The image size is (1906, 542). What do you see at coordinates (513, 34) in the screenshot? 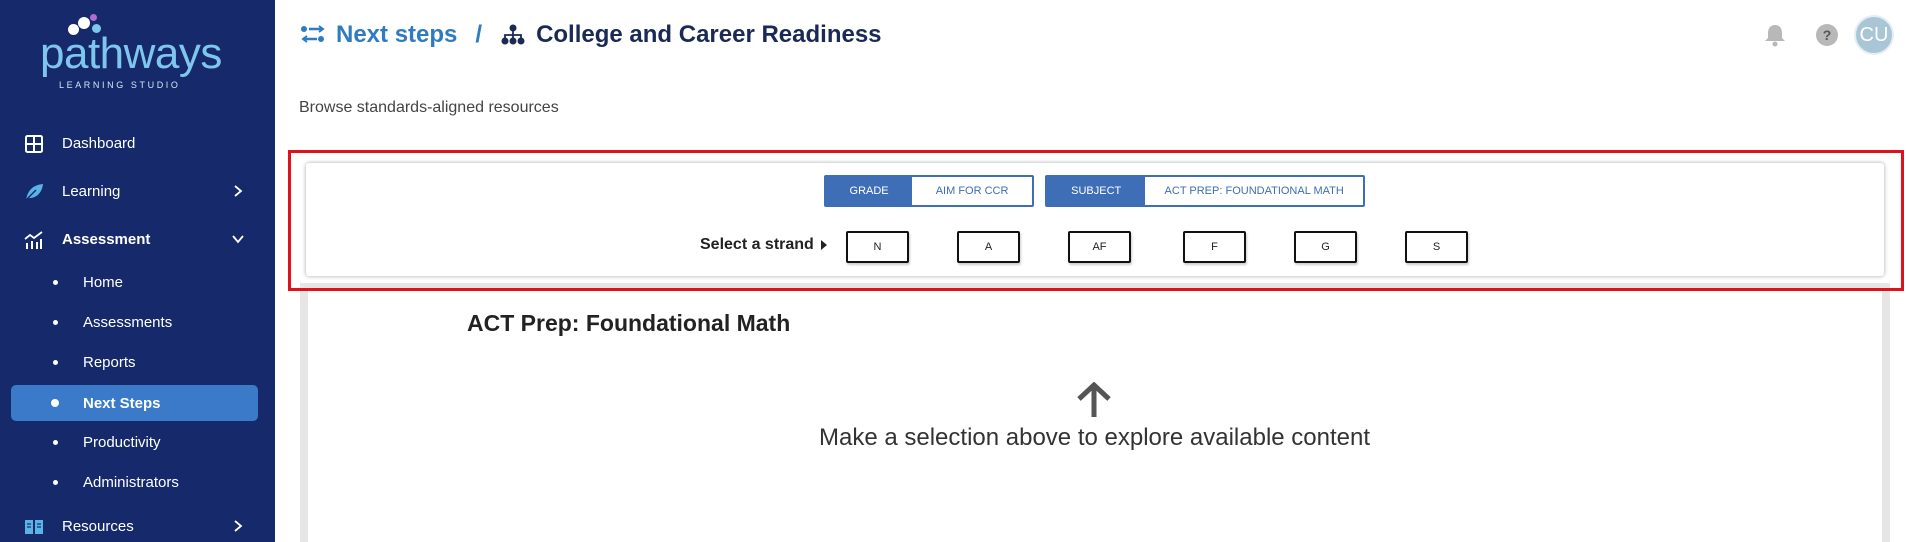
I see `hierarchy-icon` at bounding box center [513, 34].